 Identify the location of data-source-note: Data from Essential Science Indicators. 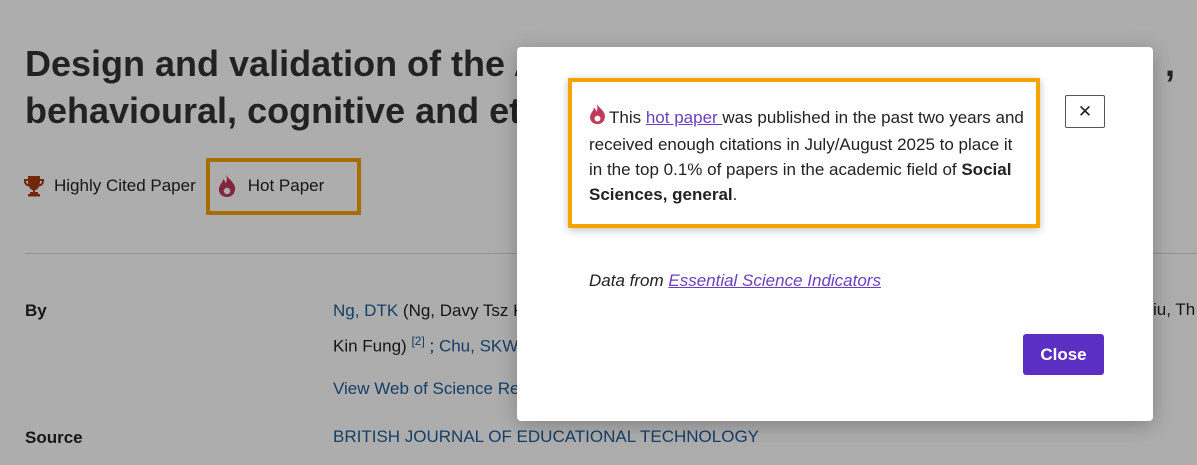
(735, 281).